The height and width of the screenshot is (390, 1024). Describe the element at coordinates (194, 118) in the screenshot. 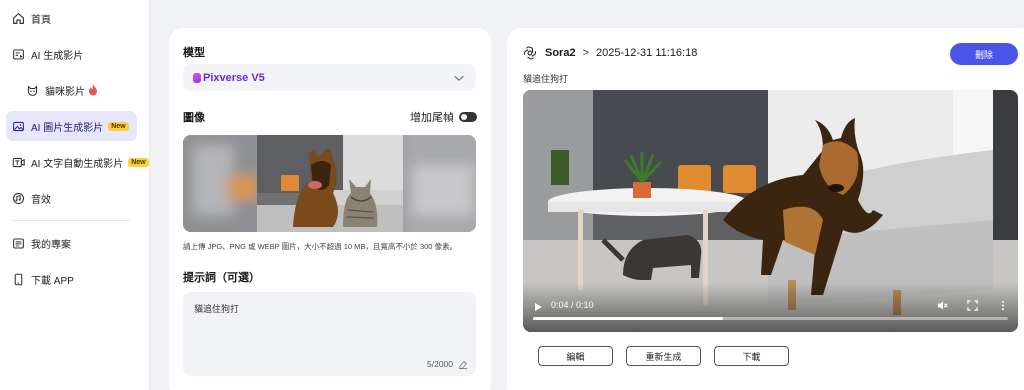

I see `image-label: 圖像` at that location.